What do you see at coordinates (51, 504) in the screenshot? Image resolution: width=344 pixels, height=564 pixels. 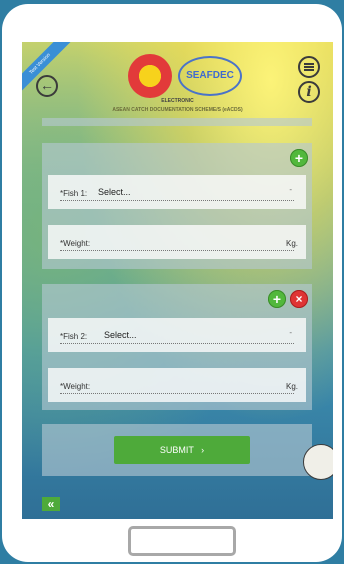 I see `collapse-icon: «` at bounding box center [51, 504].